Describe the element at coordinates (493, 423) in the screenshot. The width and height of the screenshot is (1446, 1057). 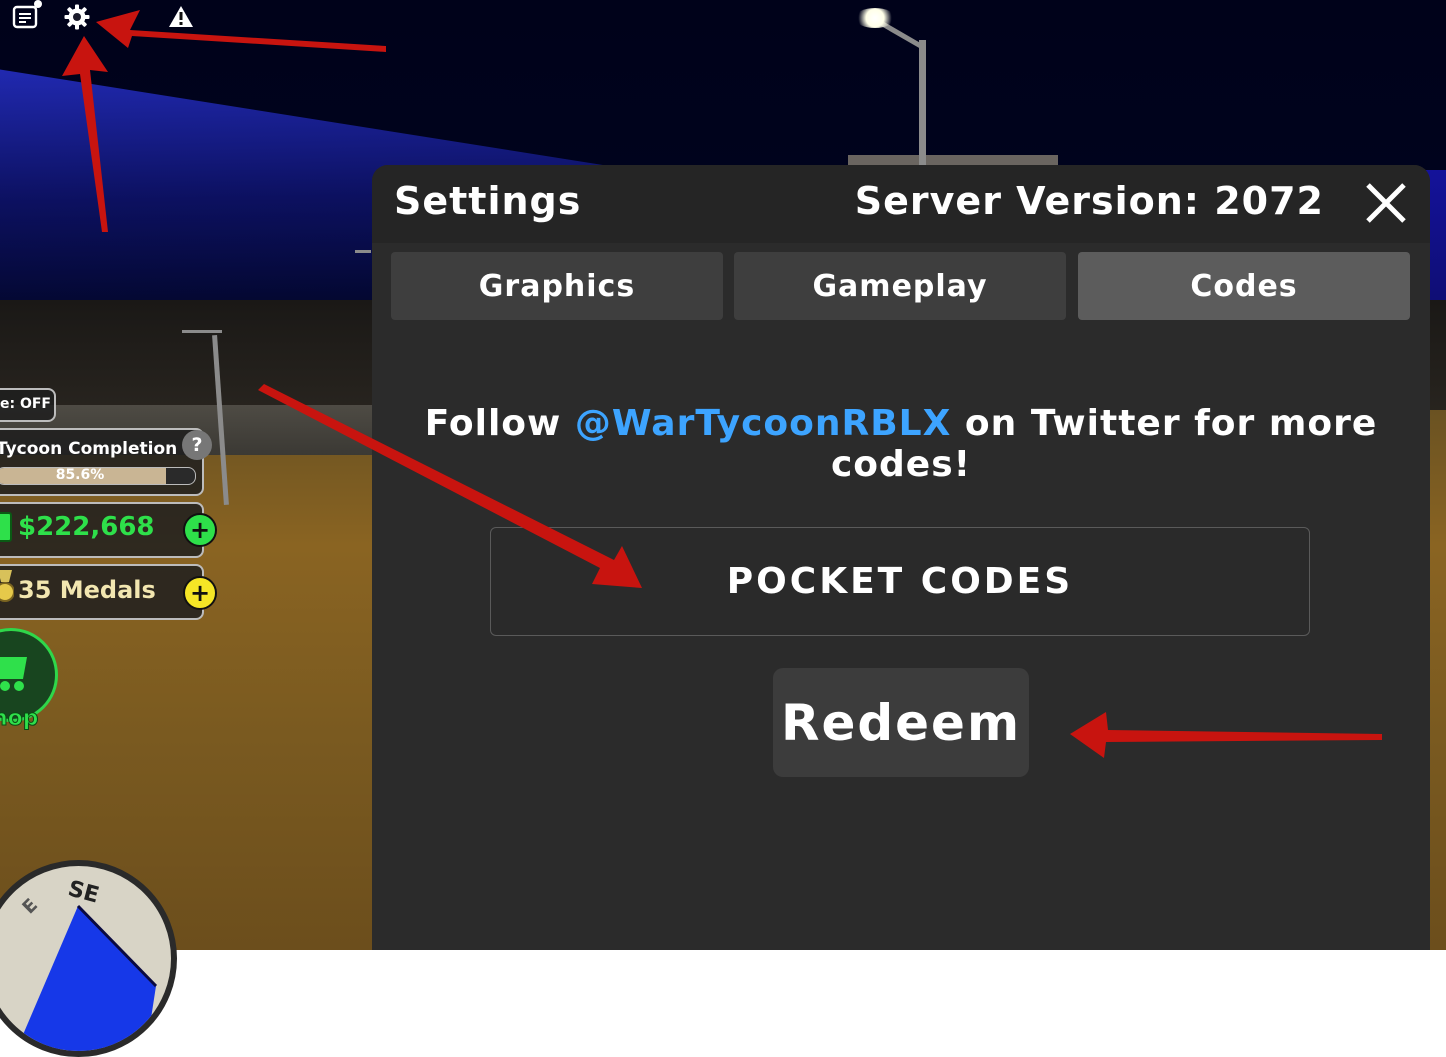
I see `follow-prefix: Follow` at that location.